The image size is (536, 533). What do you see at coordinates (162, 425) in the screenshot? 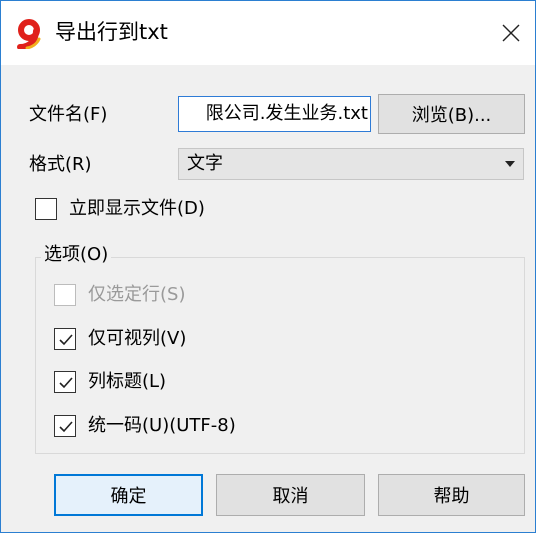
I see `unicode-label: 统一码(U)(UTF-8)` at bounding box center [162, 425].